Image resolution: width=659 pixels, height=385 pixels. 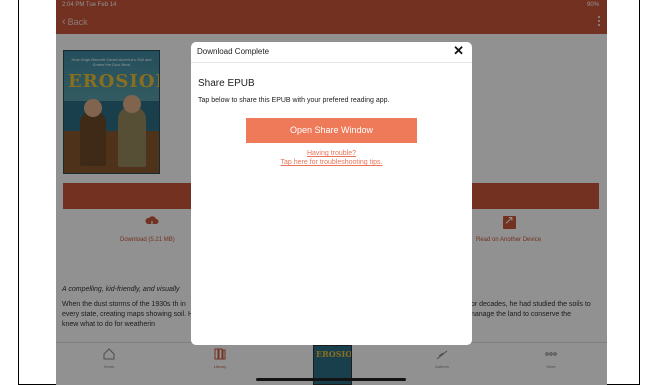 What do you see at coordinates (226, 83) in the screenshot?
I see `share-epub-heading: Share EPUB` at bounding box center [226, 83].